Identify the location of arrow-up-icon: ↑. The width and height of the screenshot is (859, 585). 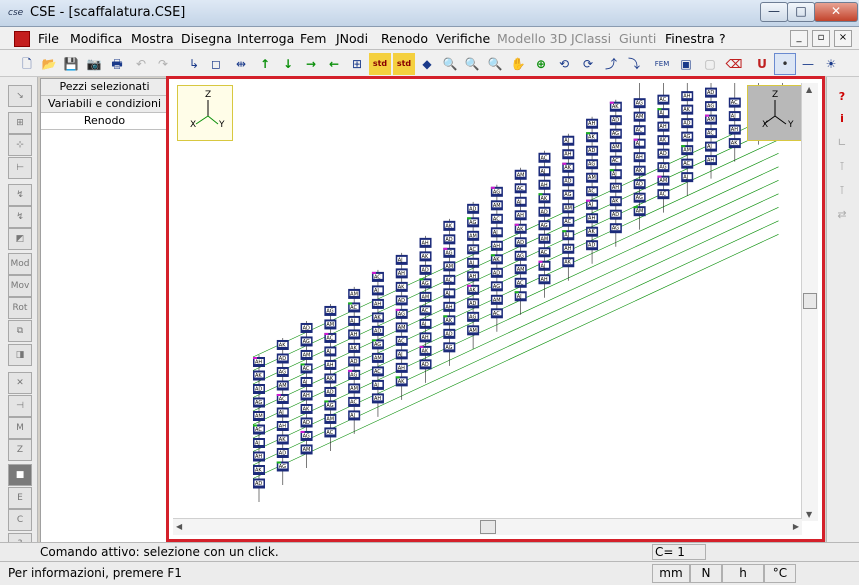
(265, 64).